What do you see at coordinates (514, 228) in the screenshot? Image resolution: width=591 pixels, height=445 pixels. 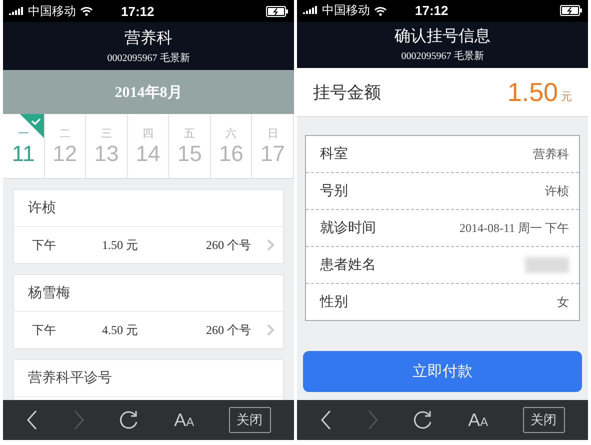 I see `info-value: 2014-08-11 周一 下午` at bounding box center [514, 228].